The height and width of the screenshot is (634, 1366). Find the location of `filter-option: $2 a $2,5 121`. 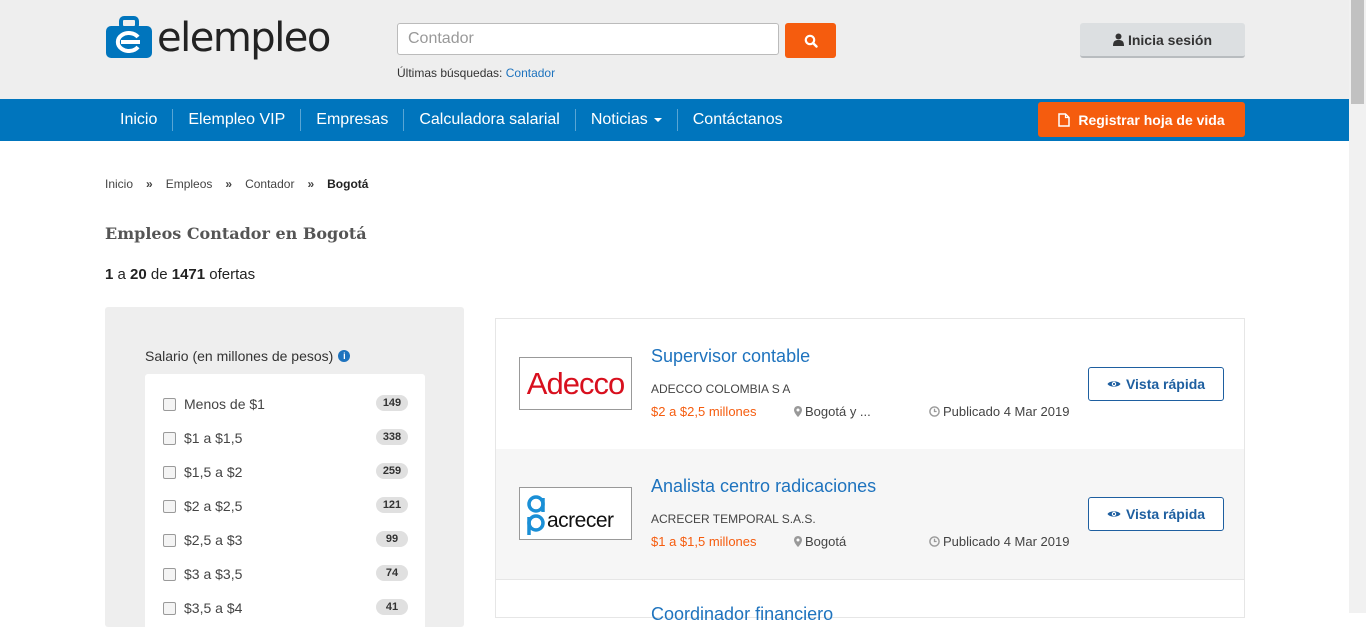

filter-option: $2 a $2,5 121 is located at coordinates (285, 506).